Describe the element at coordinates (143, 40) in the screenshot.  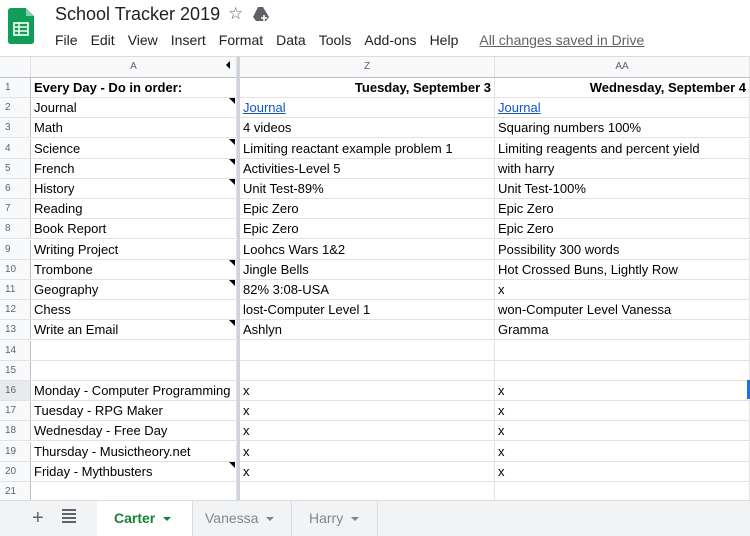
I see `menu-view: View` at that location.